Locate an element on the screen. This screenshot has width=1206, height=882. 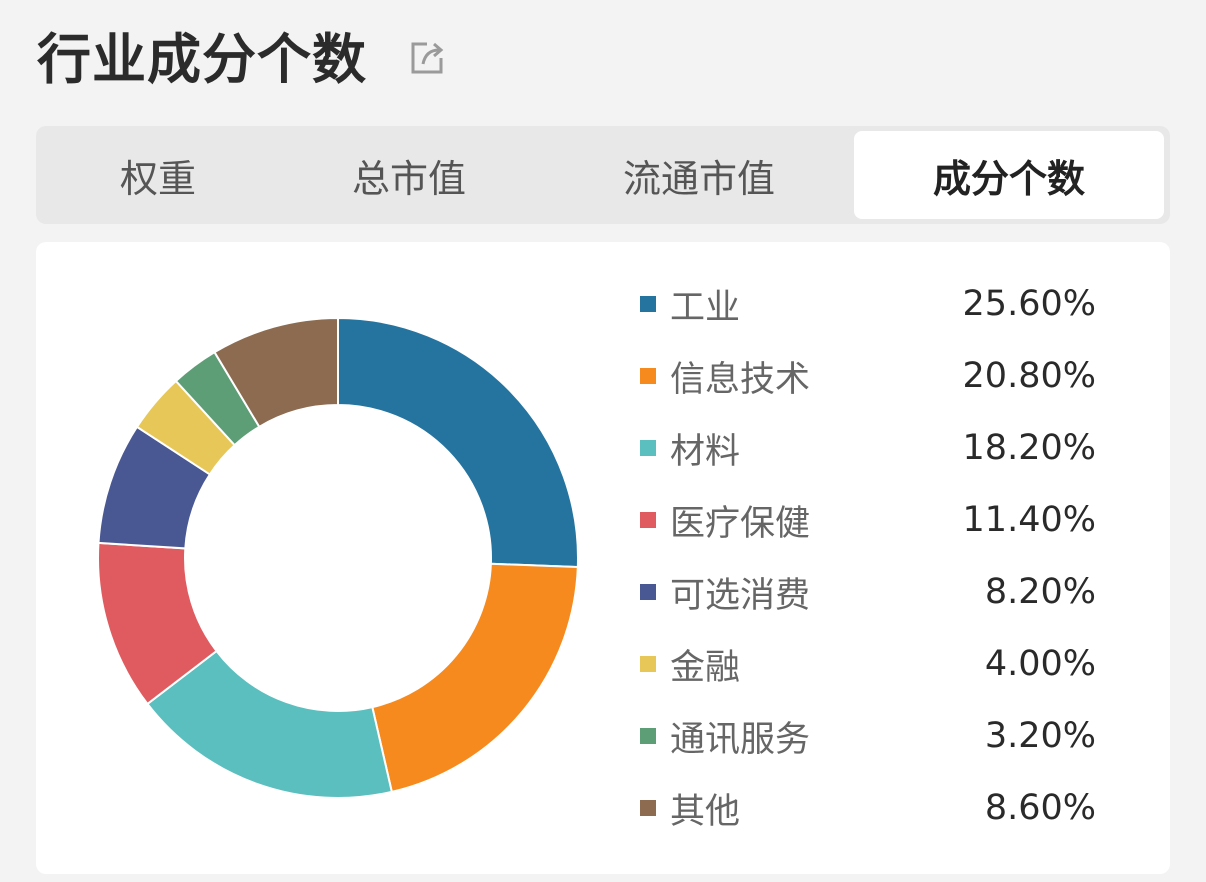
legend-label: 医疗保健 is located at coordinates (740, 523).